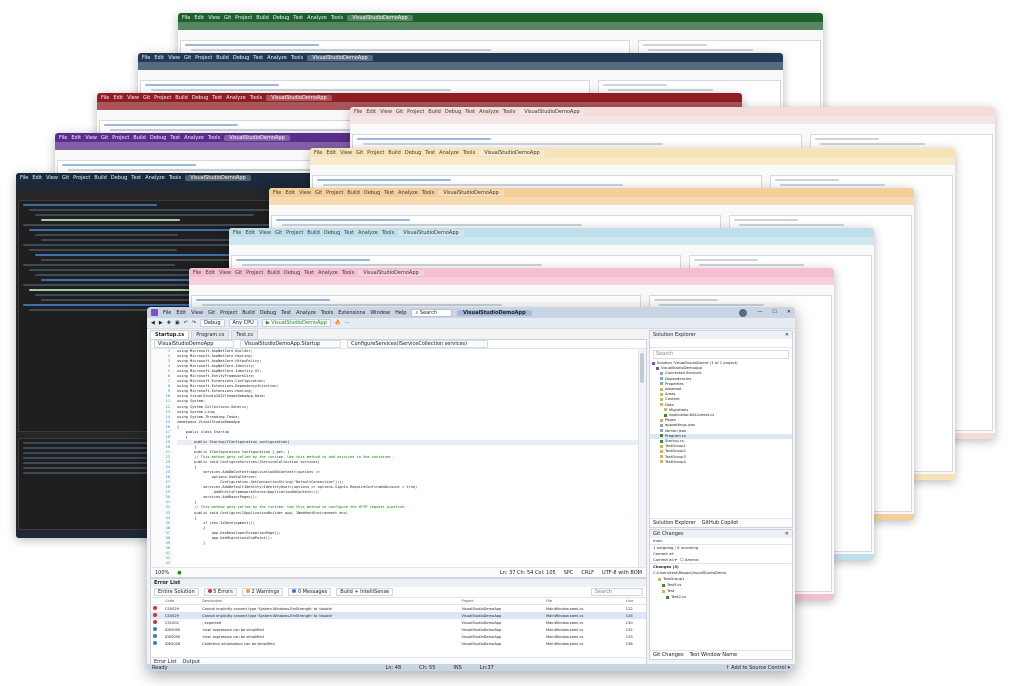 The height and width of the screenshot is (686, 1012). What do you see at coordinates (681, 559) in the screenshot?
I see `amend-checkbox: ☐` at bounding box center [681, 559].